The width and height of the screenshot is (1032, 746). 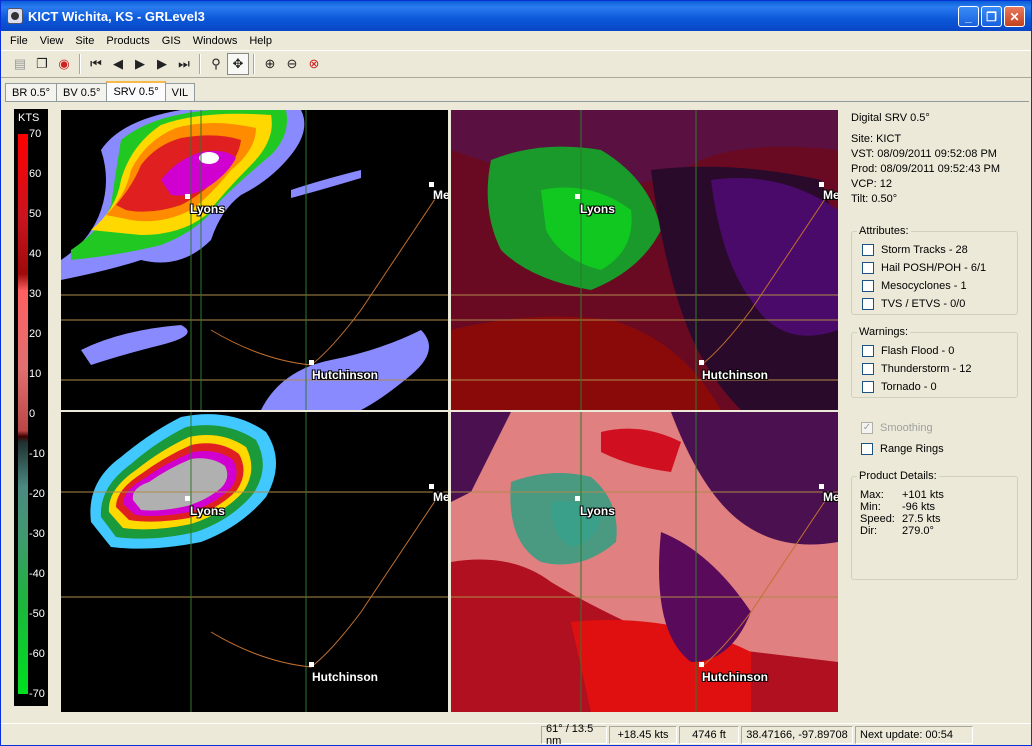 What do you see at coordinates (260, 41) in the screenshot?
I see `menu-help: Help` at bounding box center [260, 41].